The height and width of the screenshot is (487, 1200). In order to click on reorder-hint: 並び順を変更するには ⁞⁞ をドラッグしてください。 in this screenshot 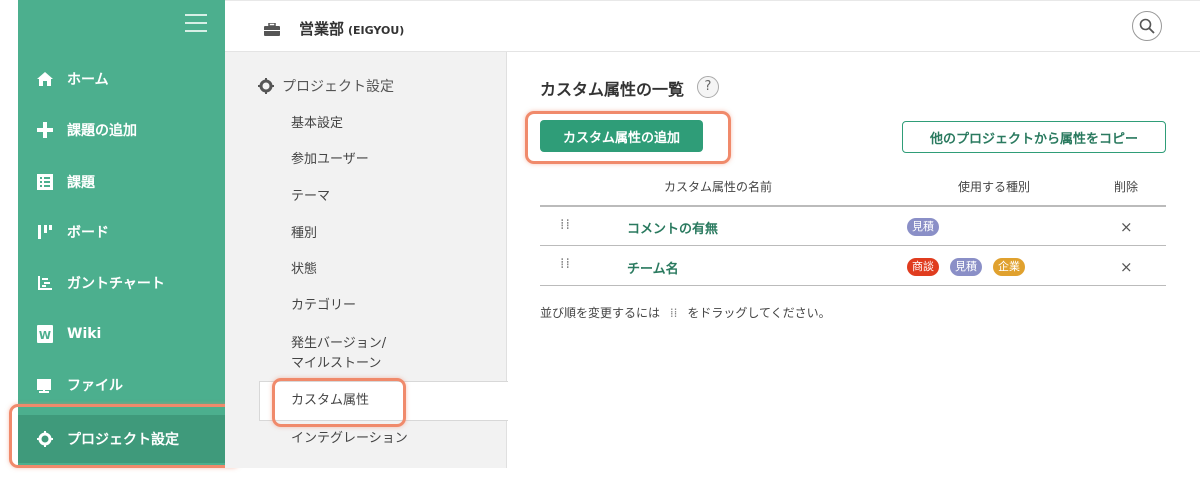, I will do `click(685, 313)`.